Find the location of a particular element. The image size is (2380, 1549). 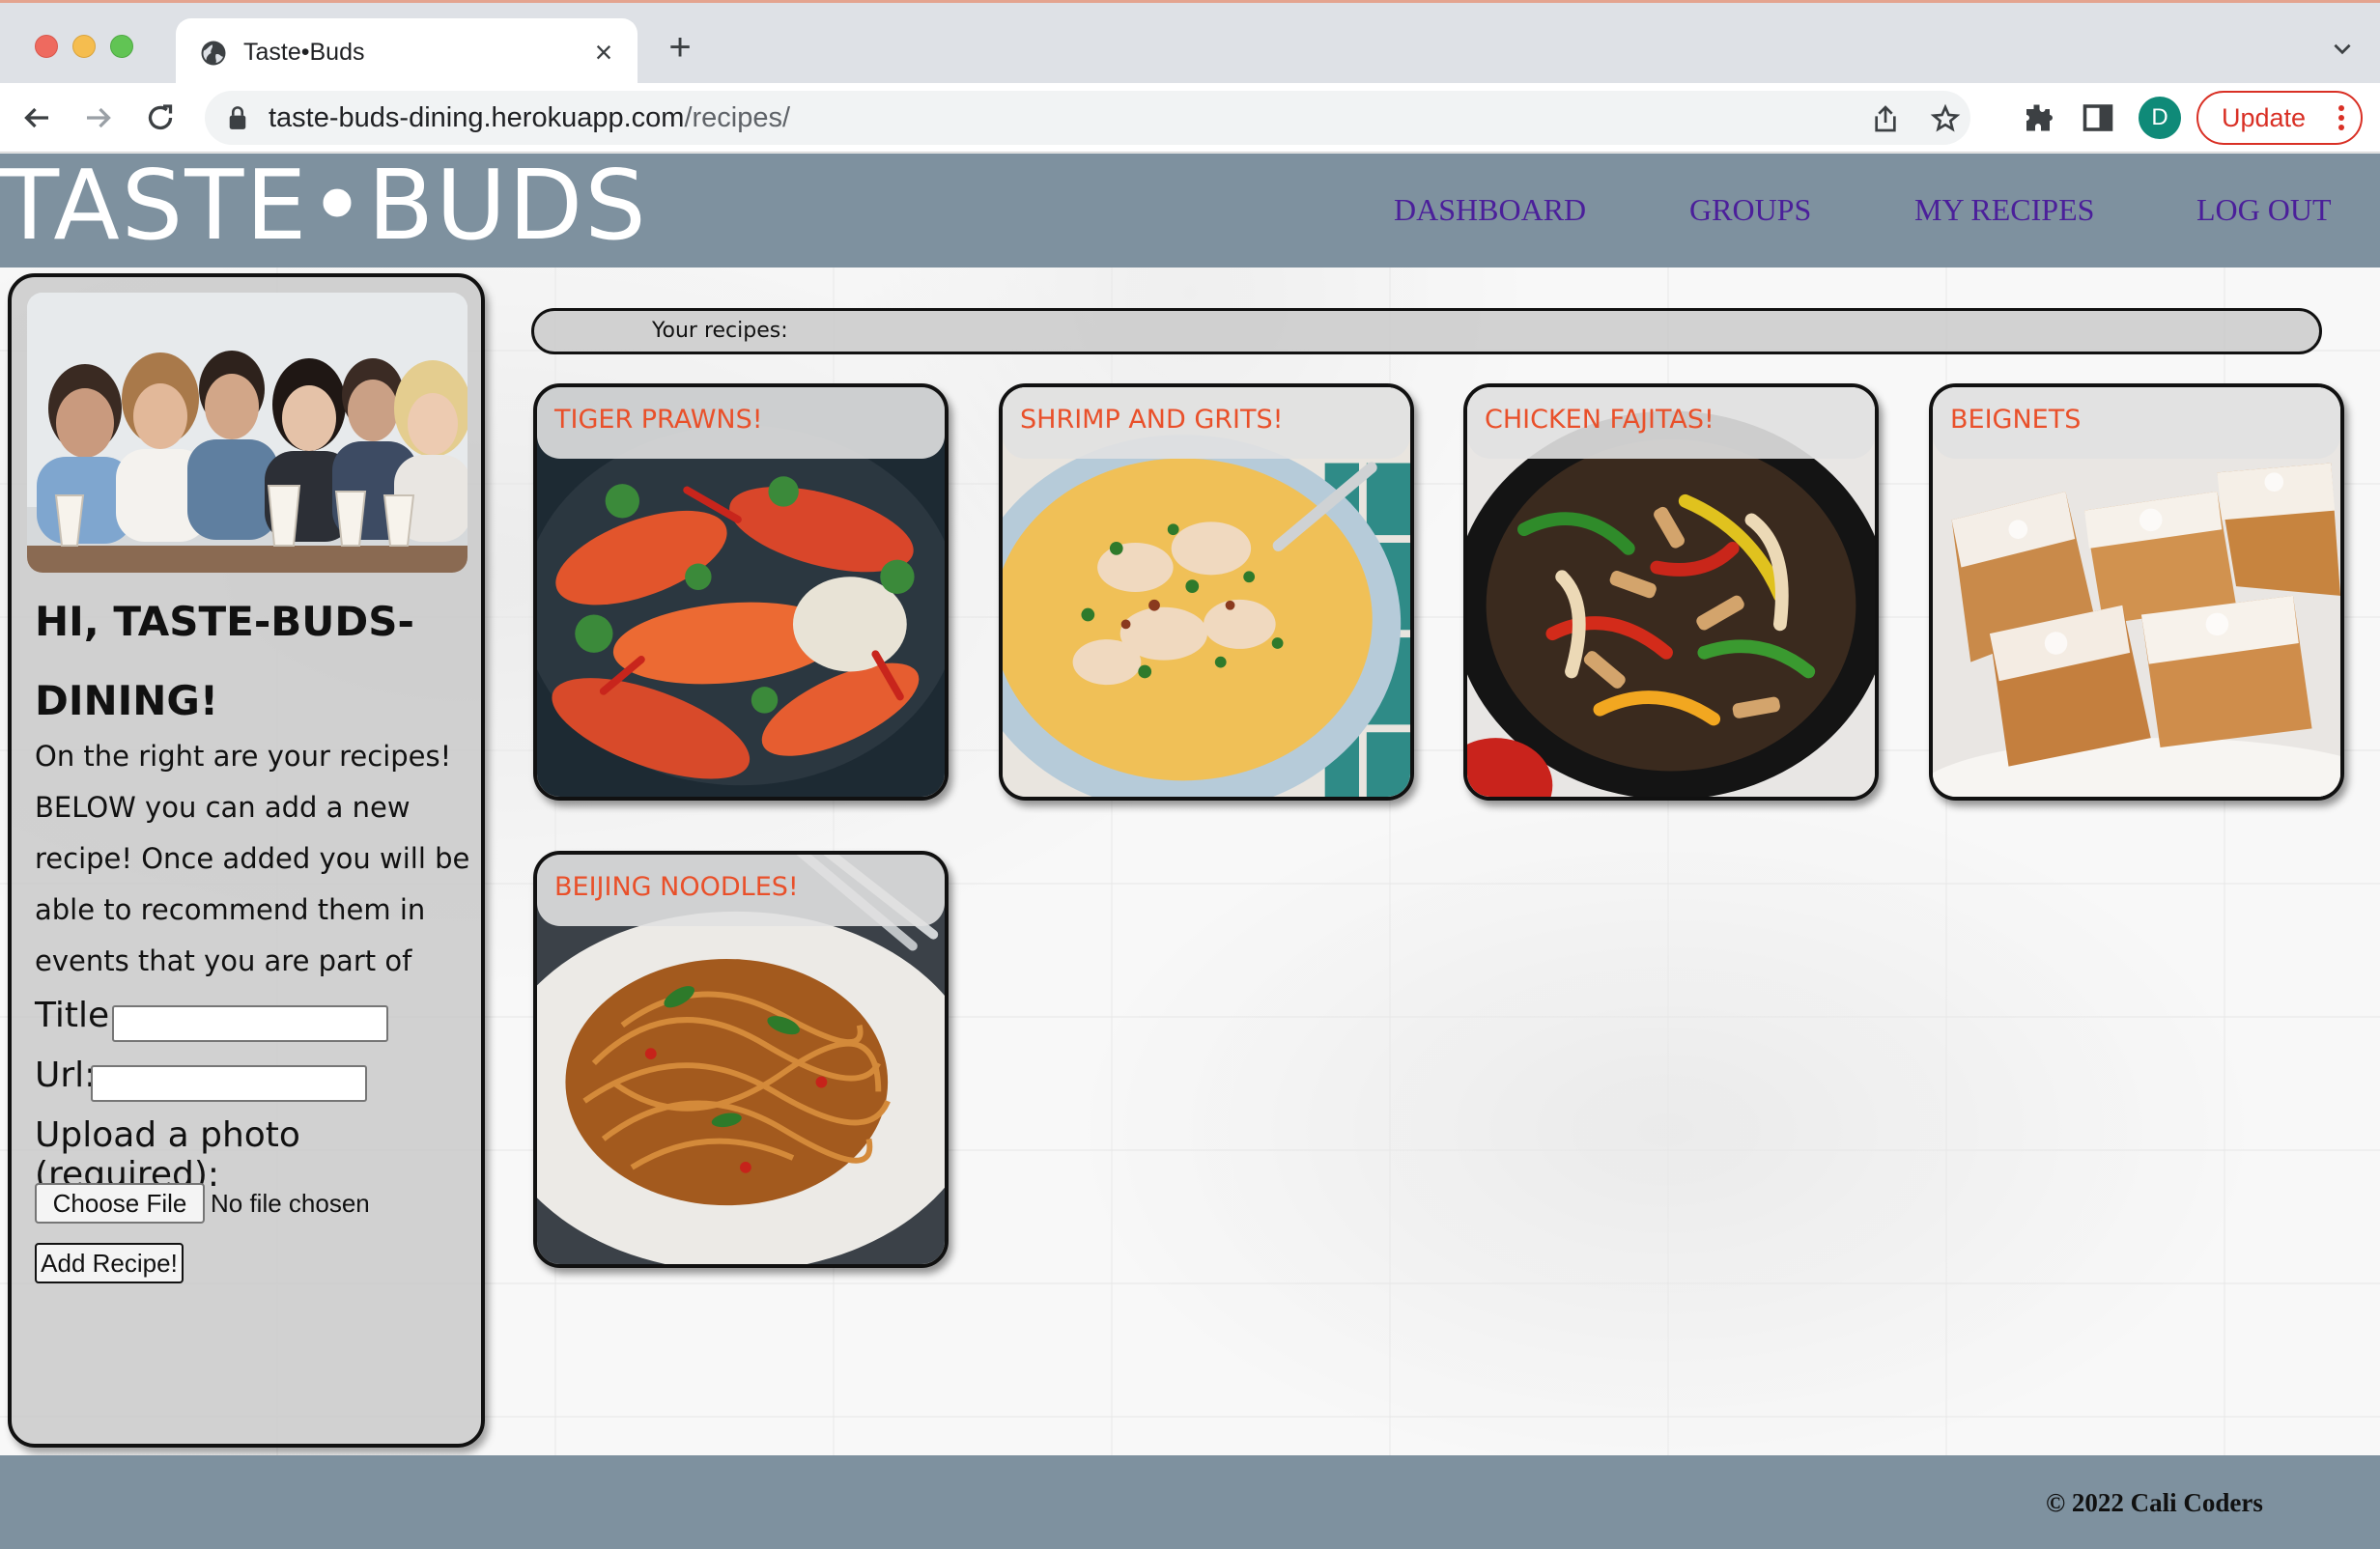

recipe-card-chicken-fajitas: CHICKEN FAJITAS! is located at coordinates (1671, 592).